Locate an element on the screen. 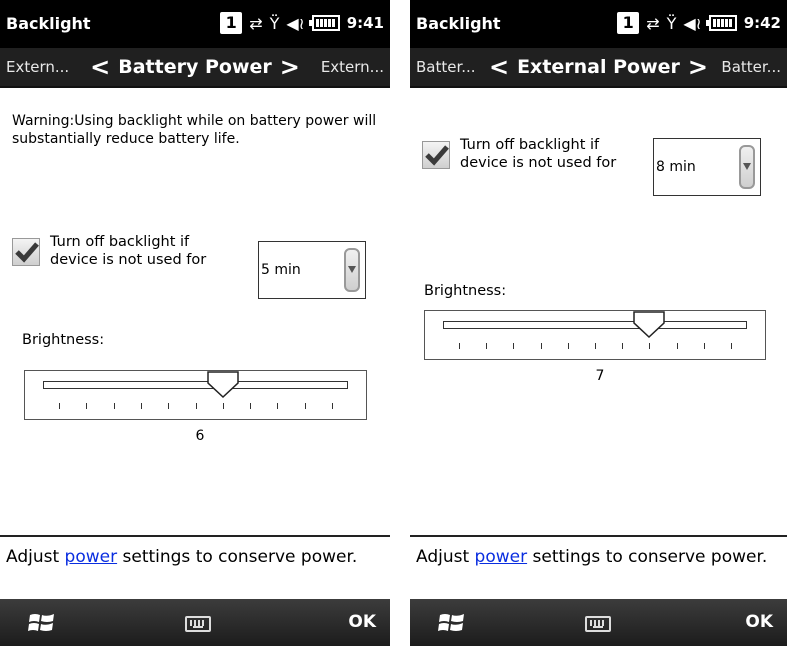 The image size is (787, 646). timeout-dropdown: 8 min is located at coordinates (707, 167).